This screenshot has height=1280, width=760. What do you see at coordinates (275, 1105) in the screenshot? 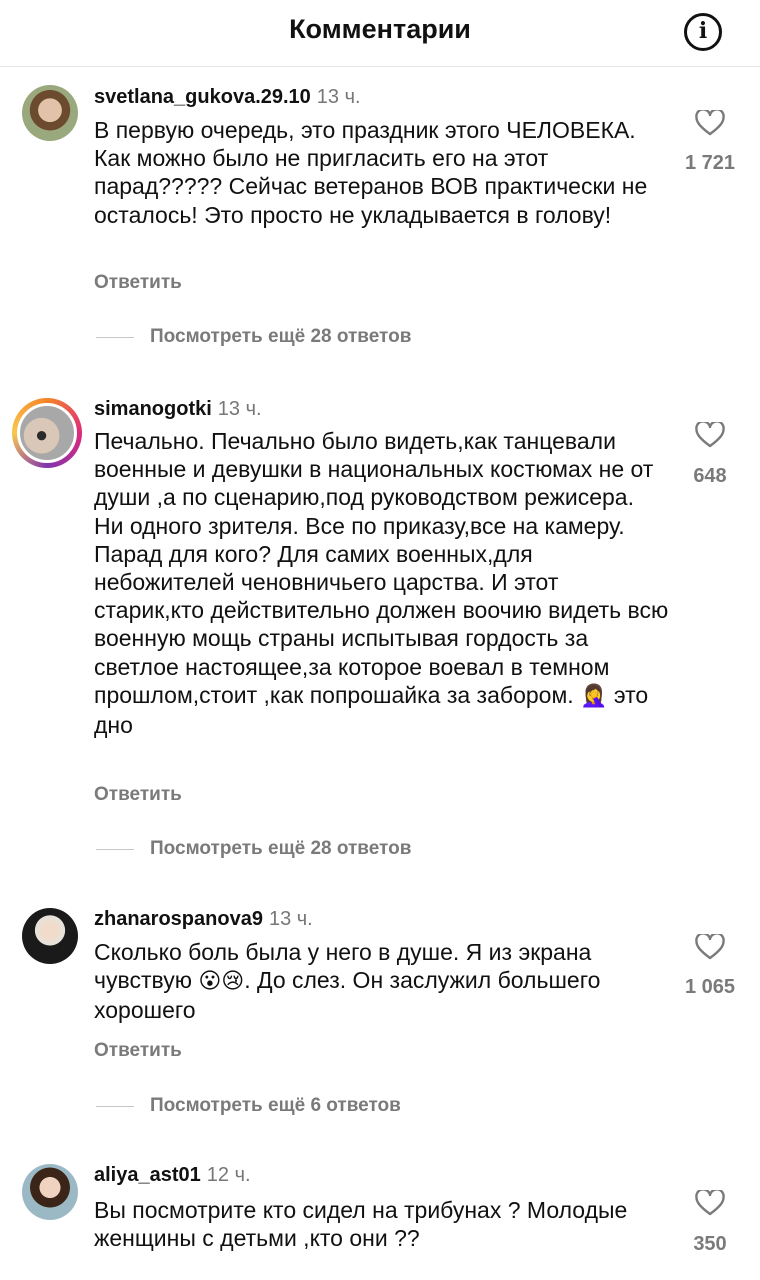
I see `view-replies-label: Посмотреть ещё 6 ответов` at bounding box center [275, 1105].